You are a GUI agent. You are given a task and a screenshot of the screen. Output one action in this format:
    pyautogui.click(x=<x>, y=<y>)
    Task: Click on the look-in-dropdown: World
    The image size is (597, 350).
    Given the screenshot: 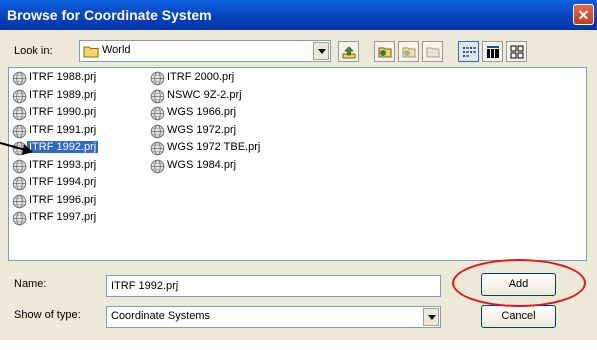 What is the action you would take?
    pyautogui.click(x=205, y=51)
    